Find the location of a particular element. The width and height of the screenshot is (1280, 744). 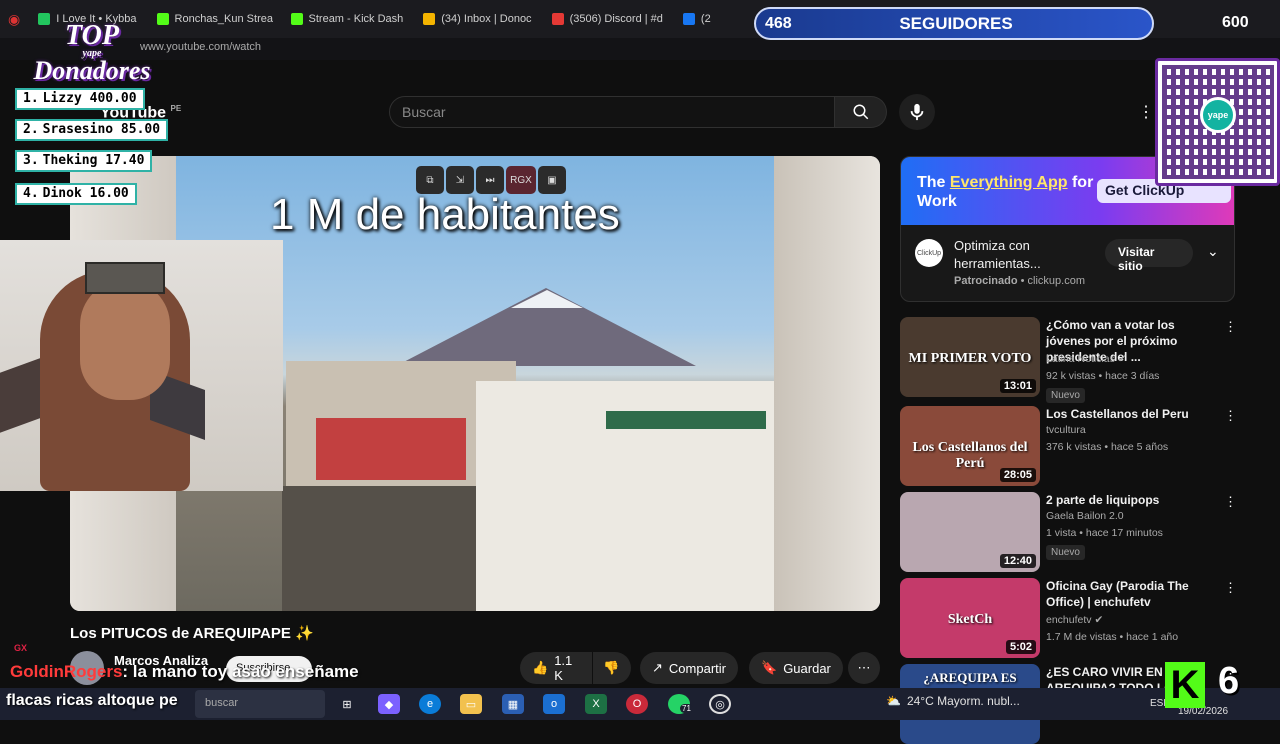

whatsapp-icon: 71 is located at coordinates (680, 704).